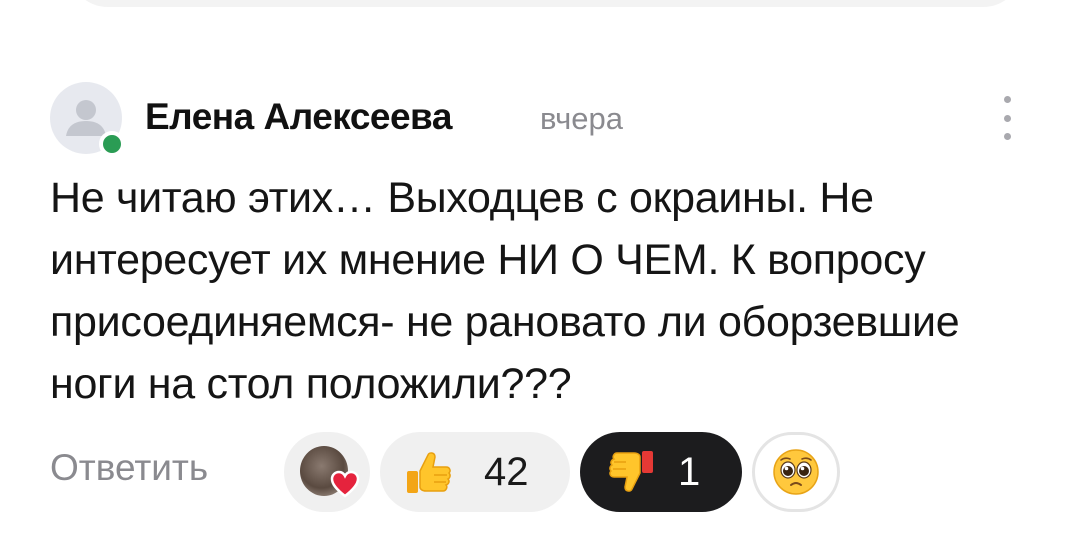  I want to click on dislike-reaction-button: 1, so click(661, 472).